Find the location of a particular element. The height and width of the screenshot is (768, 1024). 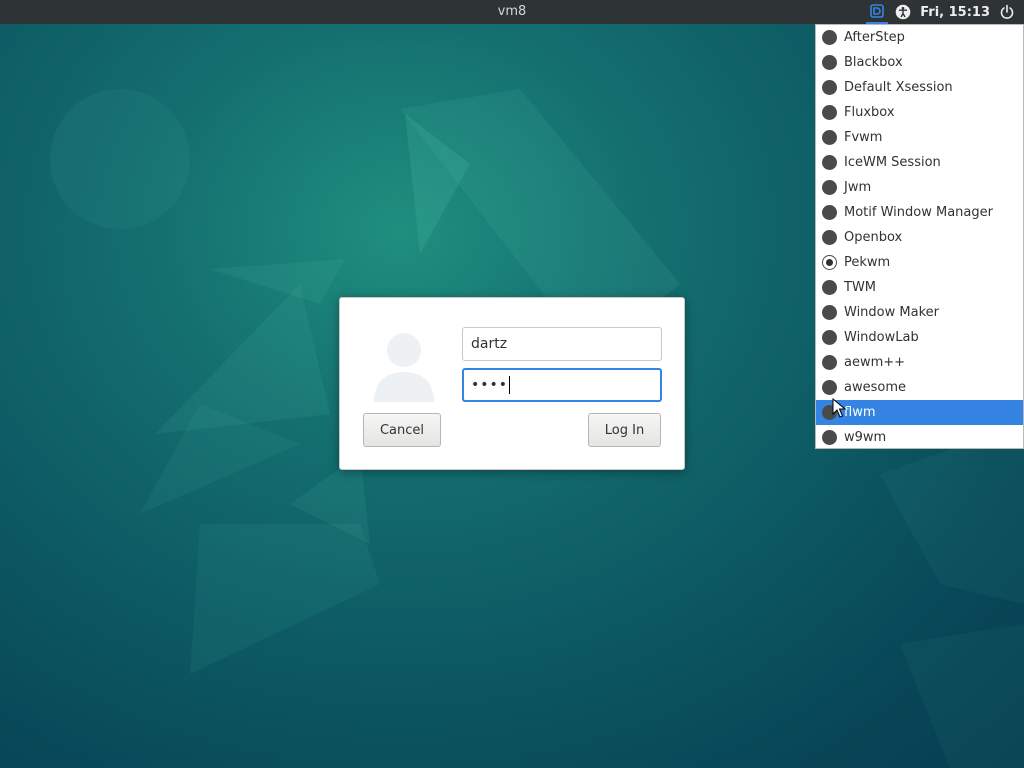

accessibility-icon is located at coordinates (903, 12).